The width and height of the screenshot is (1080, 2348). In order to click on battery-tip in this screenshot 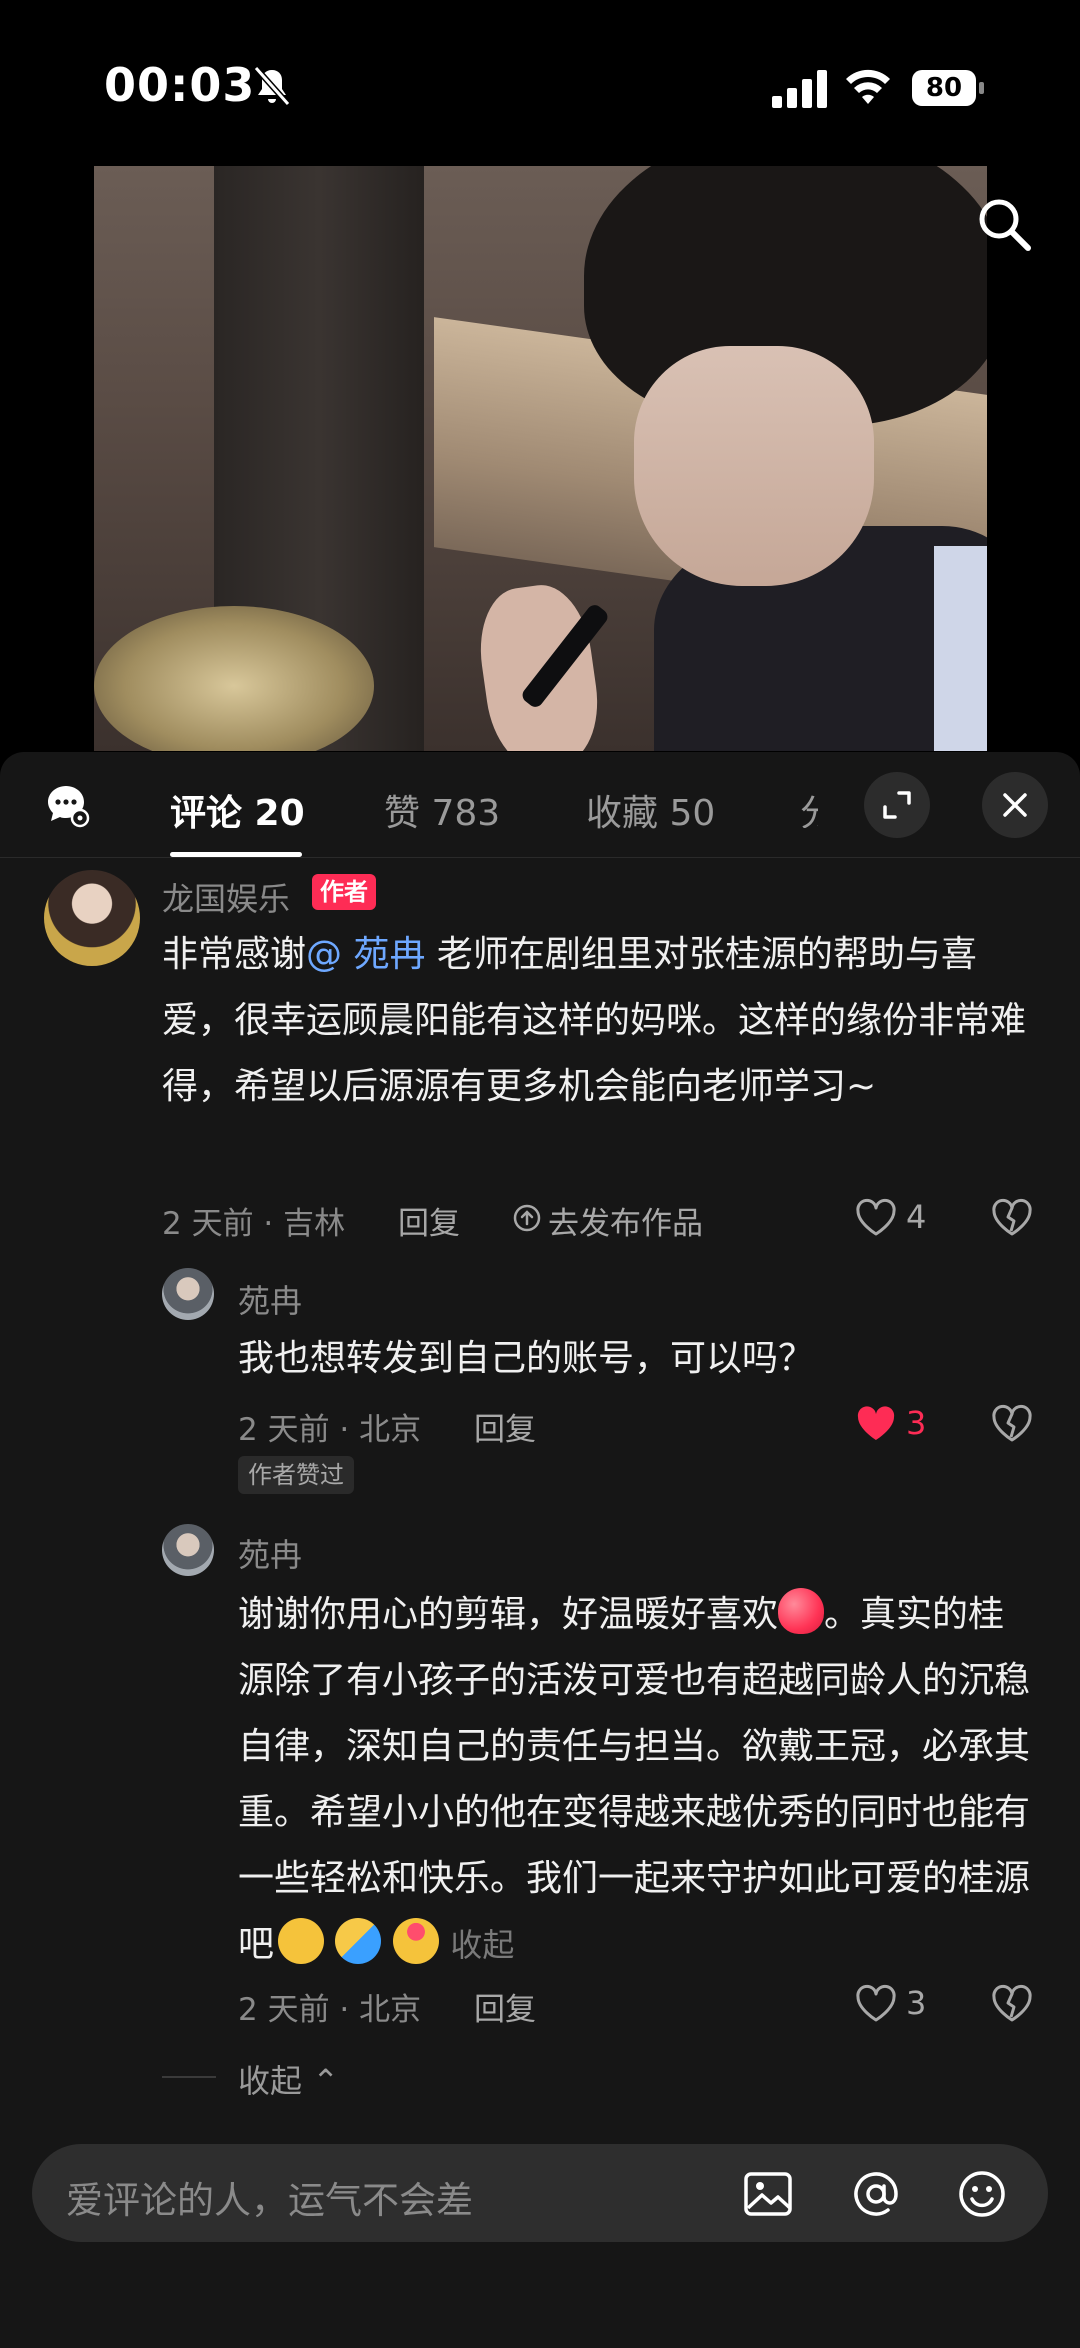, I will do `click(981, 88)`.